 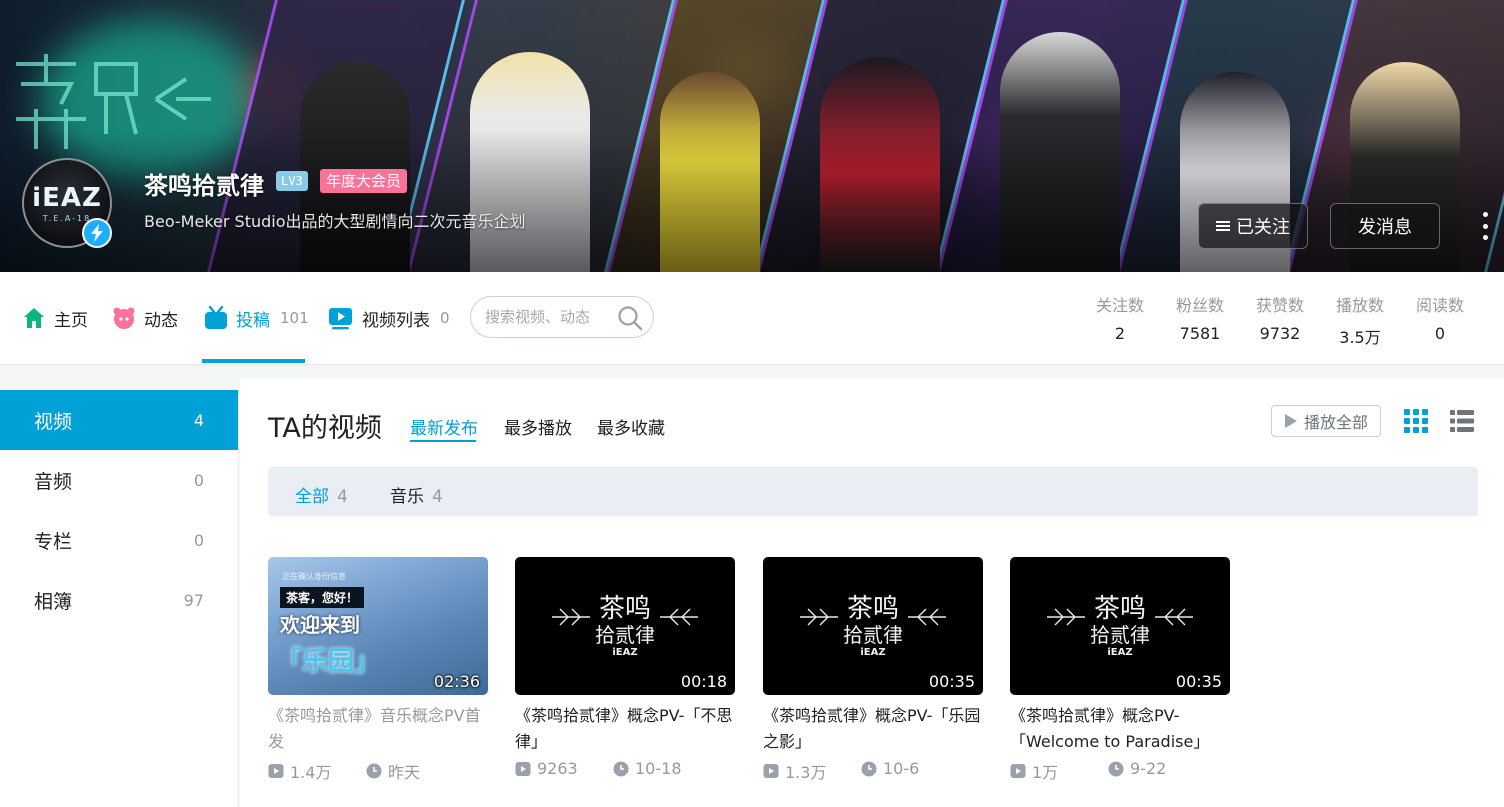 What do you see at coordinates (312, 497) in the screenshot?
I see `filter-label: 全部` at bounding box center [312, 497].